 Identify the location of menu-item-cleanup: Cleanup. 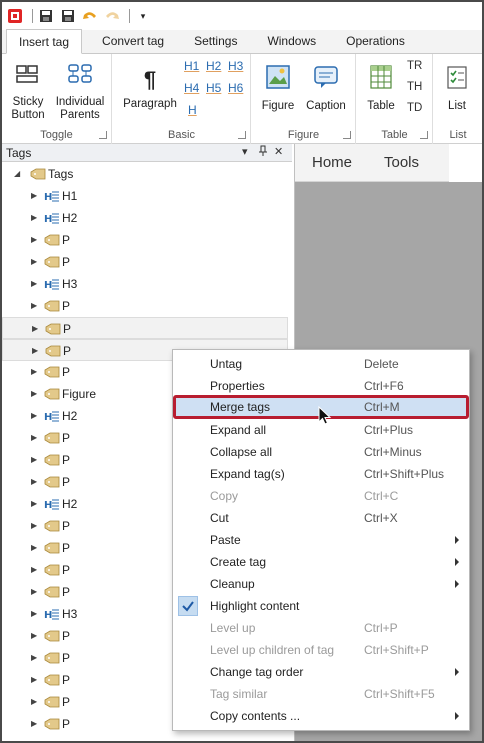
(321, 584).